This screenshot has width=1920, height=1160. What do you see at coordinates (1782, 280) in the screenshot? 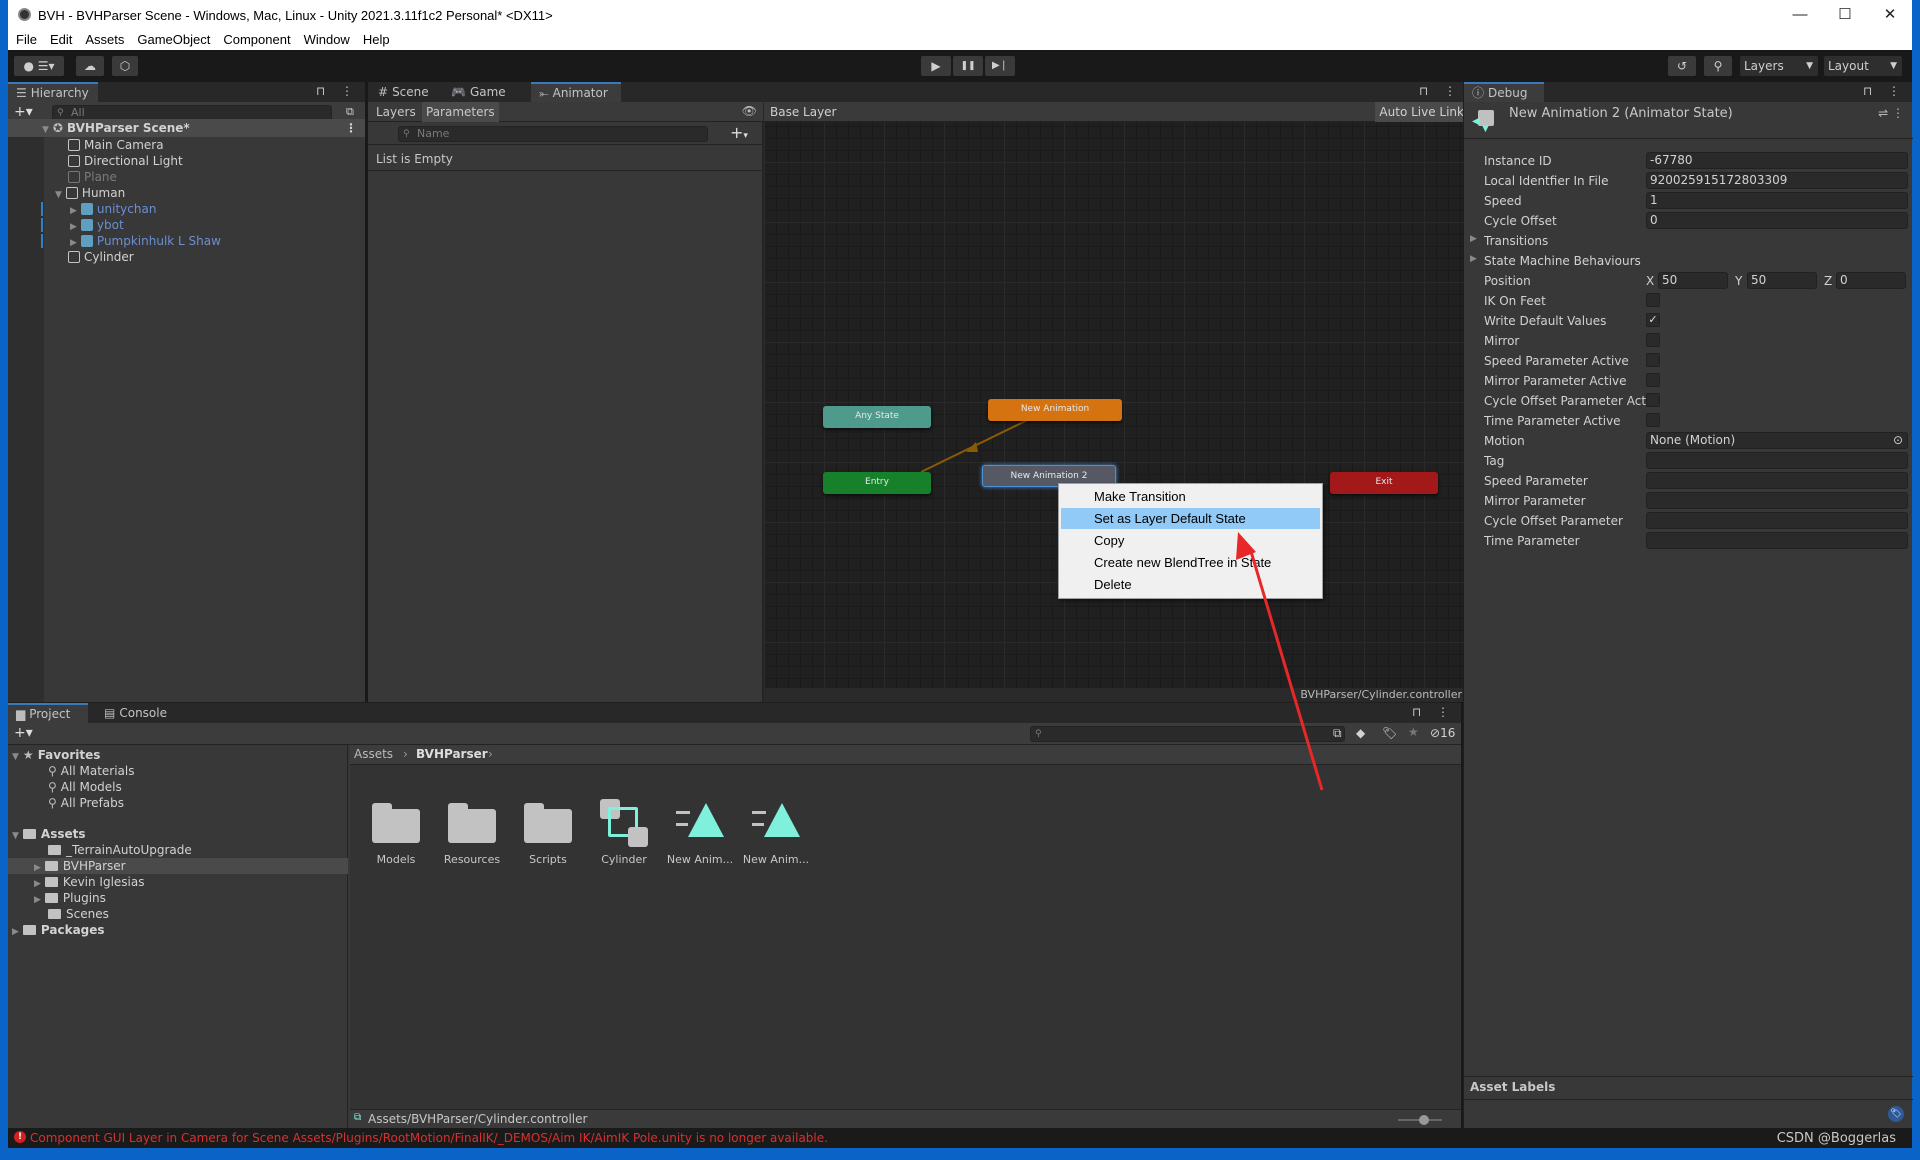
I see `position-y-input: 50` at bounding box center [1782, 280].